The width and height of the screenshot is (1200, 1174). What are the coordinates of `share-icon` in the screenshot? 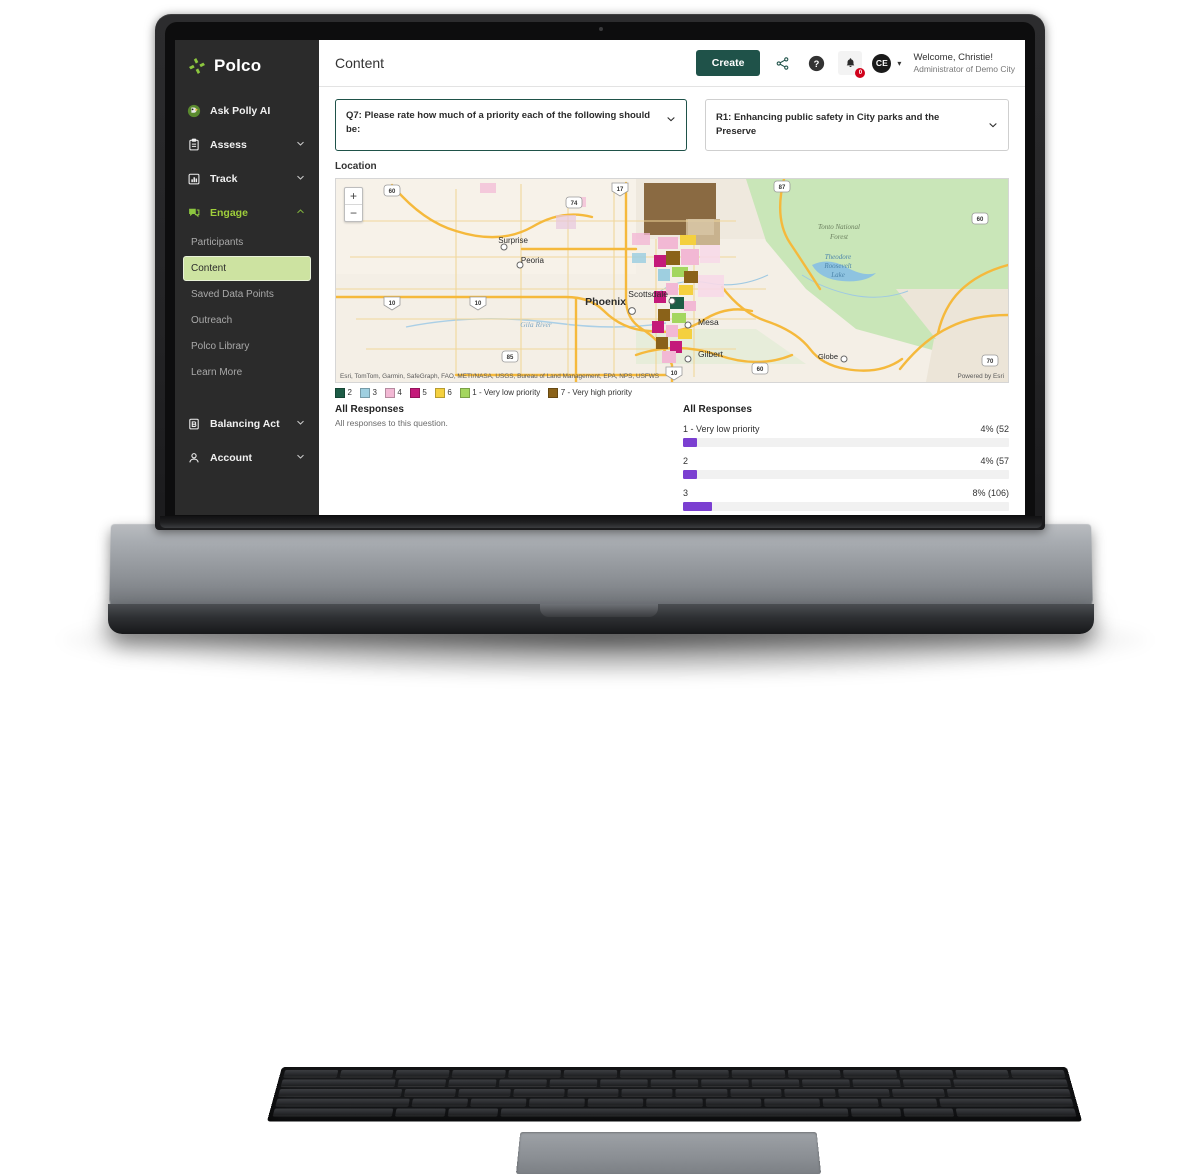 It's located at (782, 63).